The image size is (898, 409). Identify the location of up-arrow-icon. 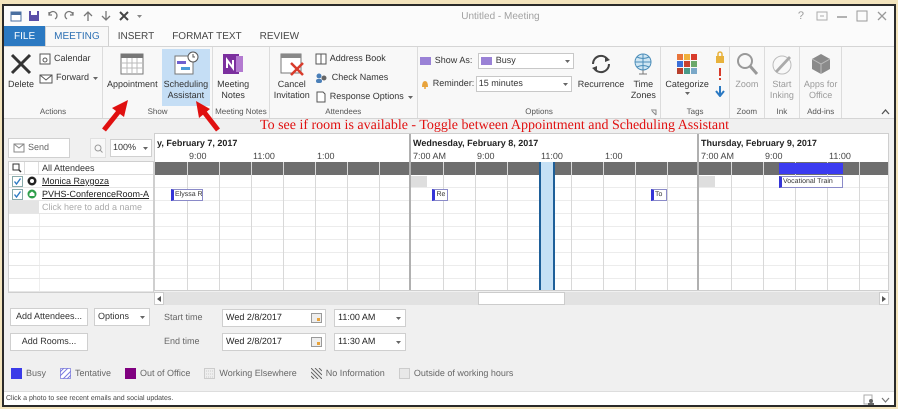
(88, 16).